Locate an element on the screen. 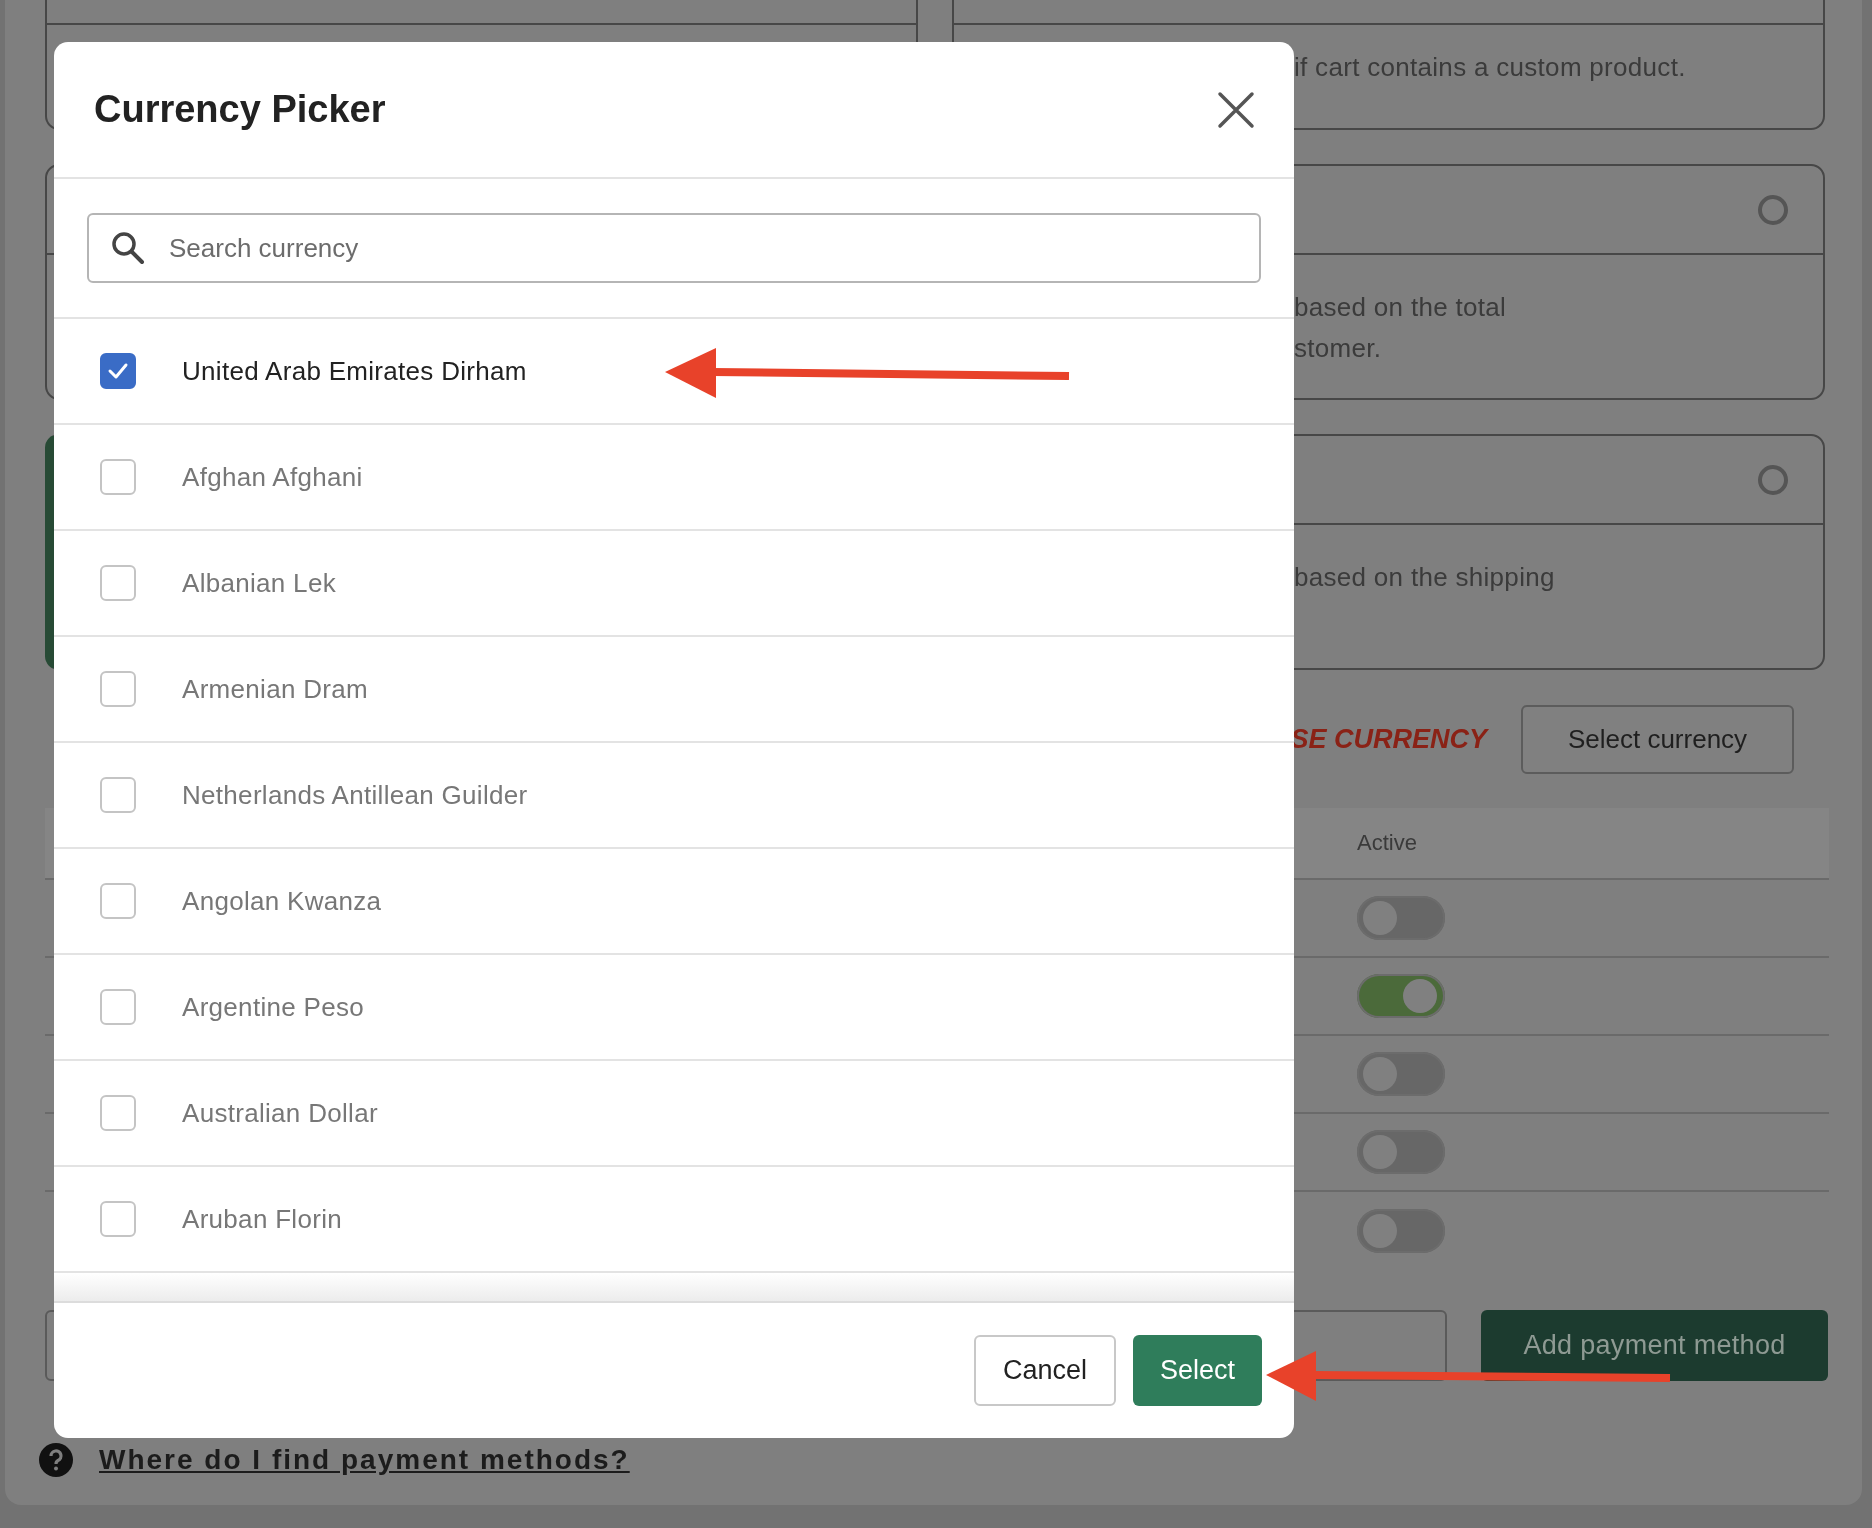  card-description: based on the total stomer. is located at coordinates (1400, 328).